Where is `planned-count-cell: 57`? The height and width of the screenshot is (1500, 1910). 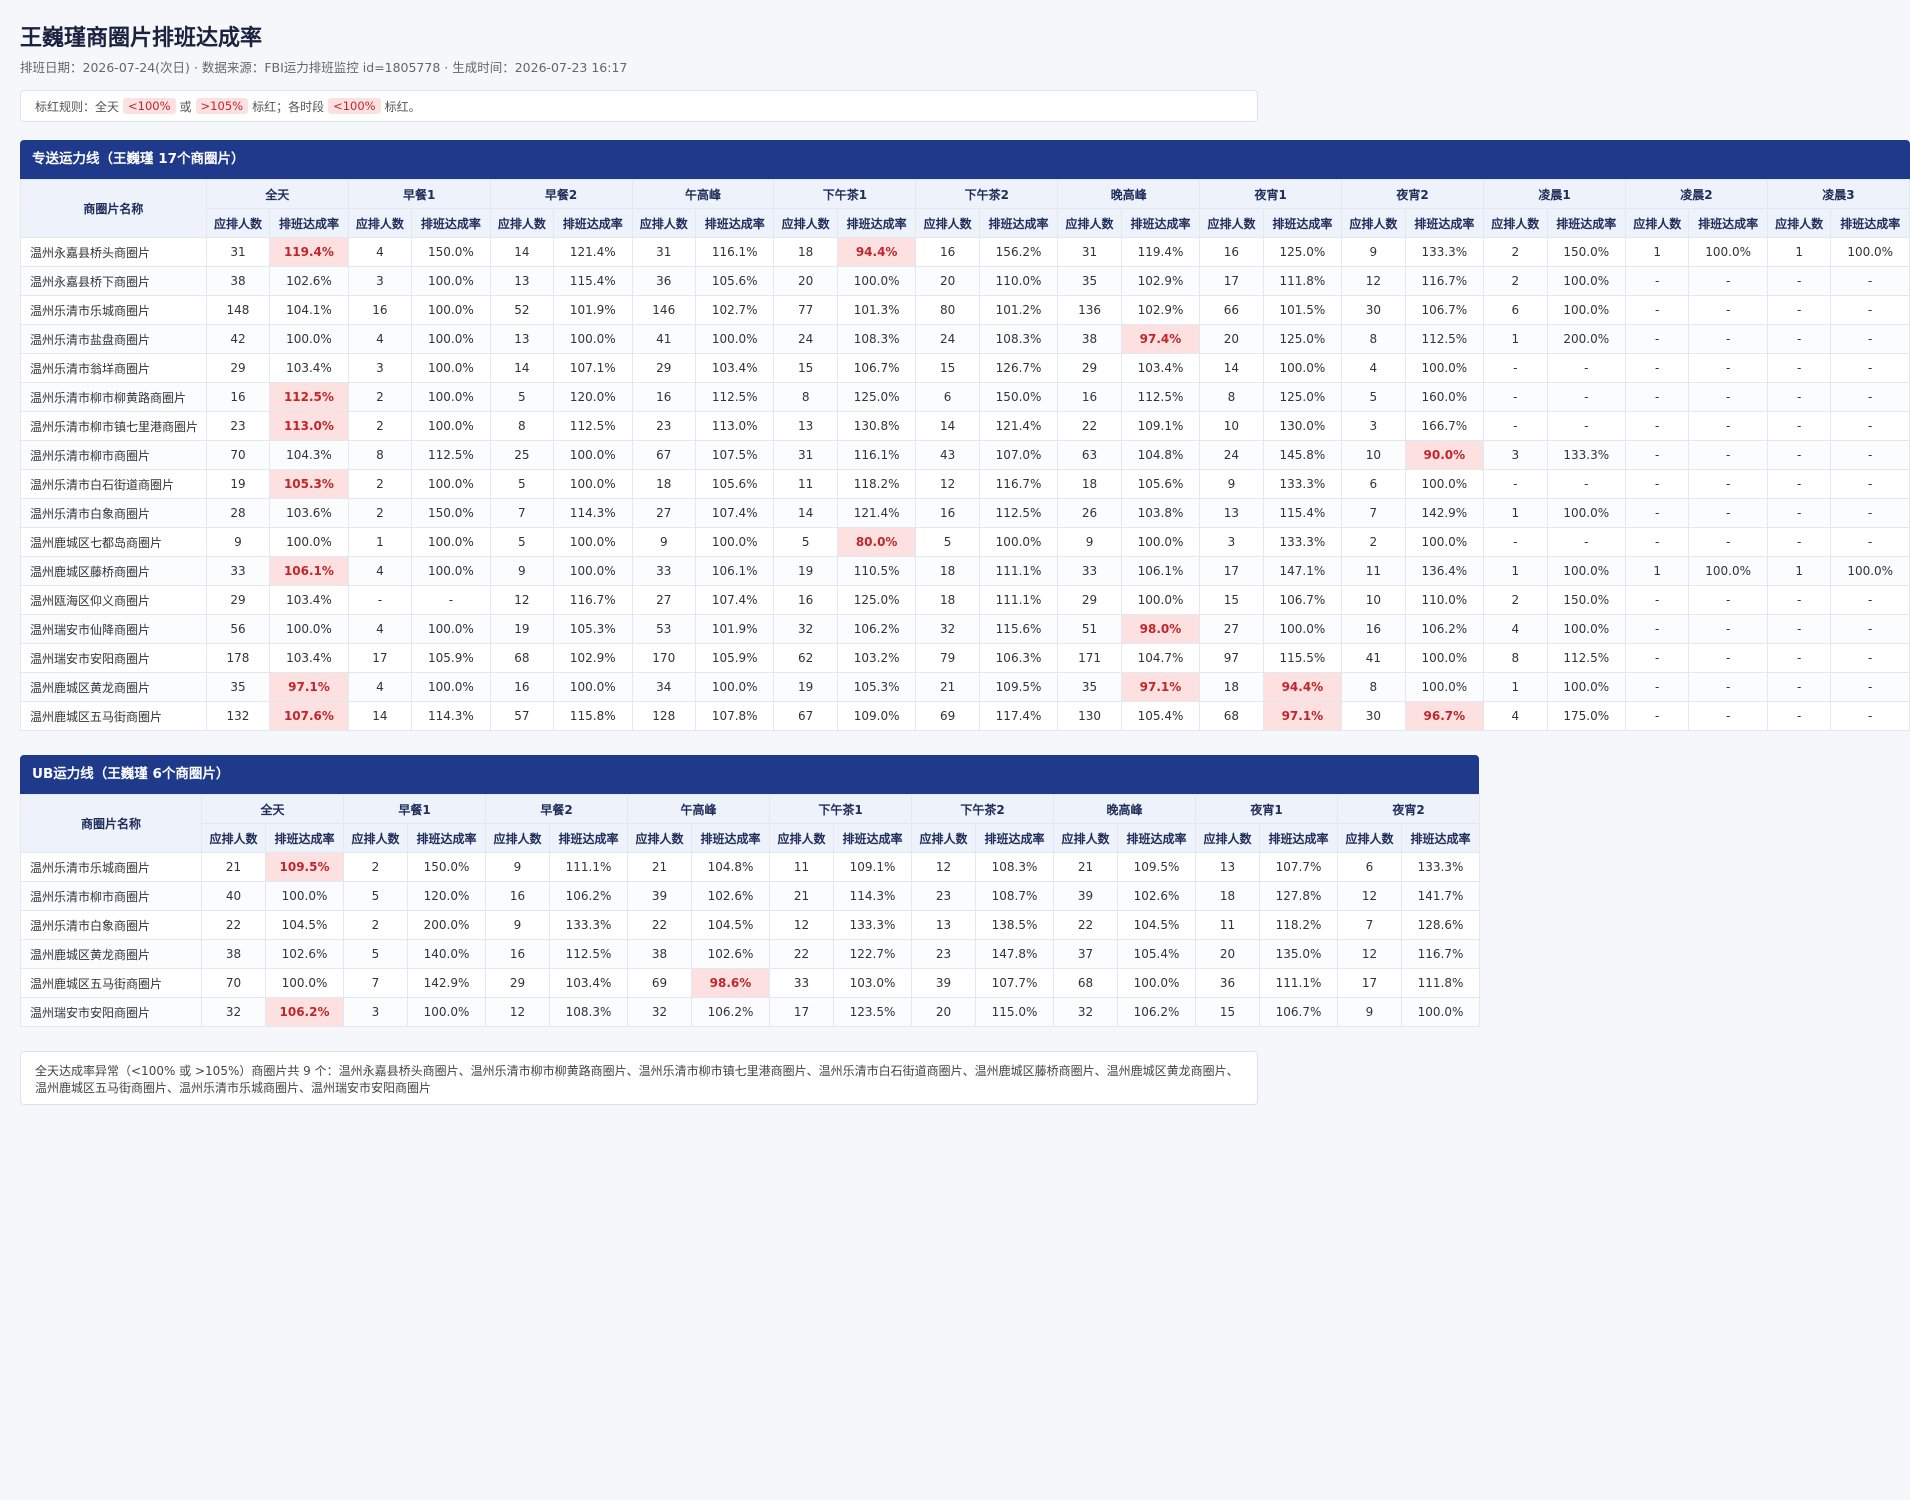 planned-count-cell: 57 is located at coordinates (522, 716).